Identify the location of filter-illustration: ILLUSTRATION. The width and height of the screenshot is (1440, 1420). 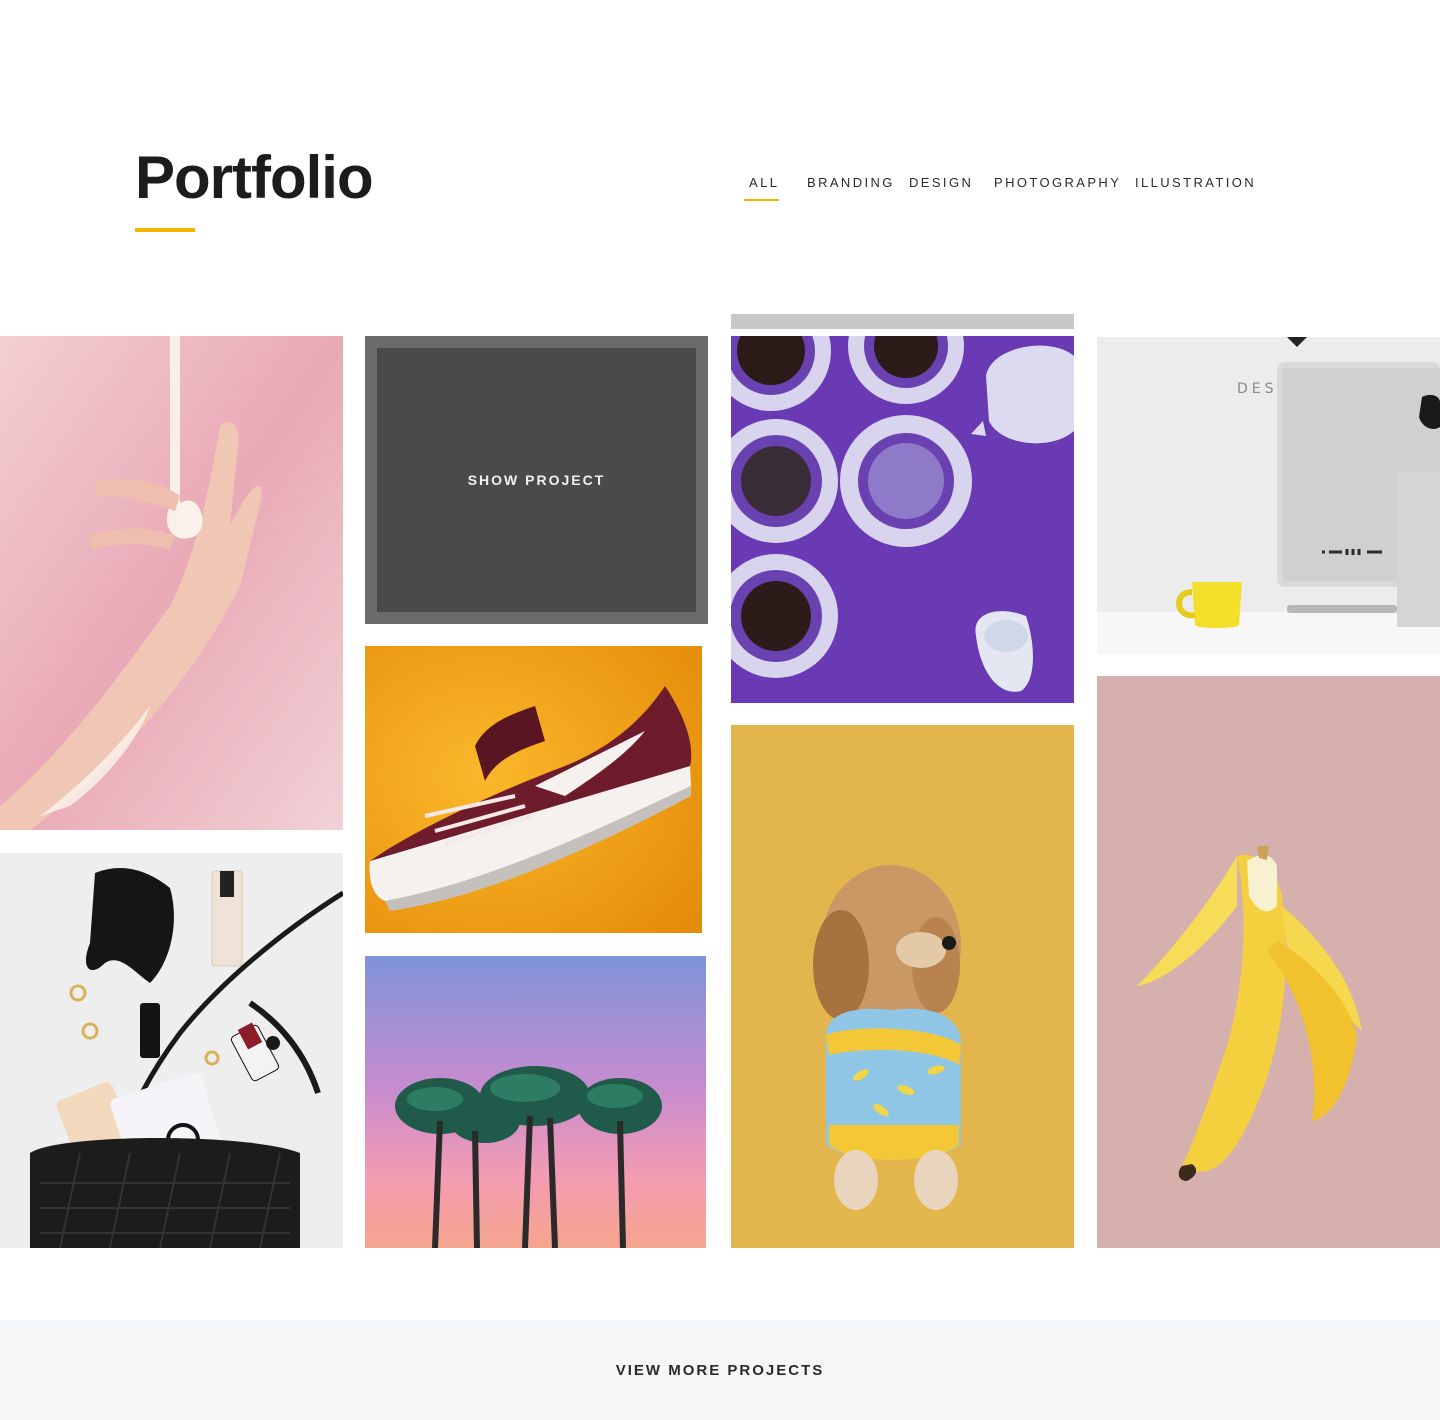
(1195, 182).